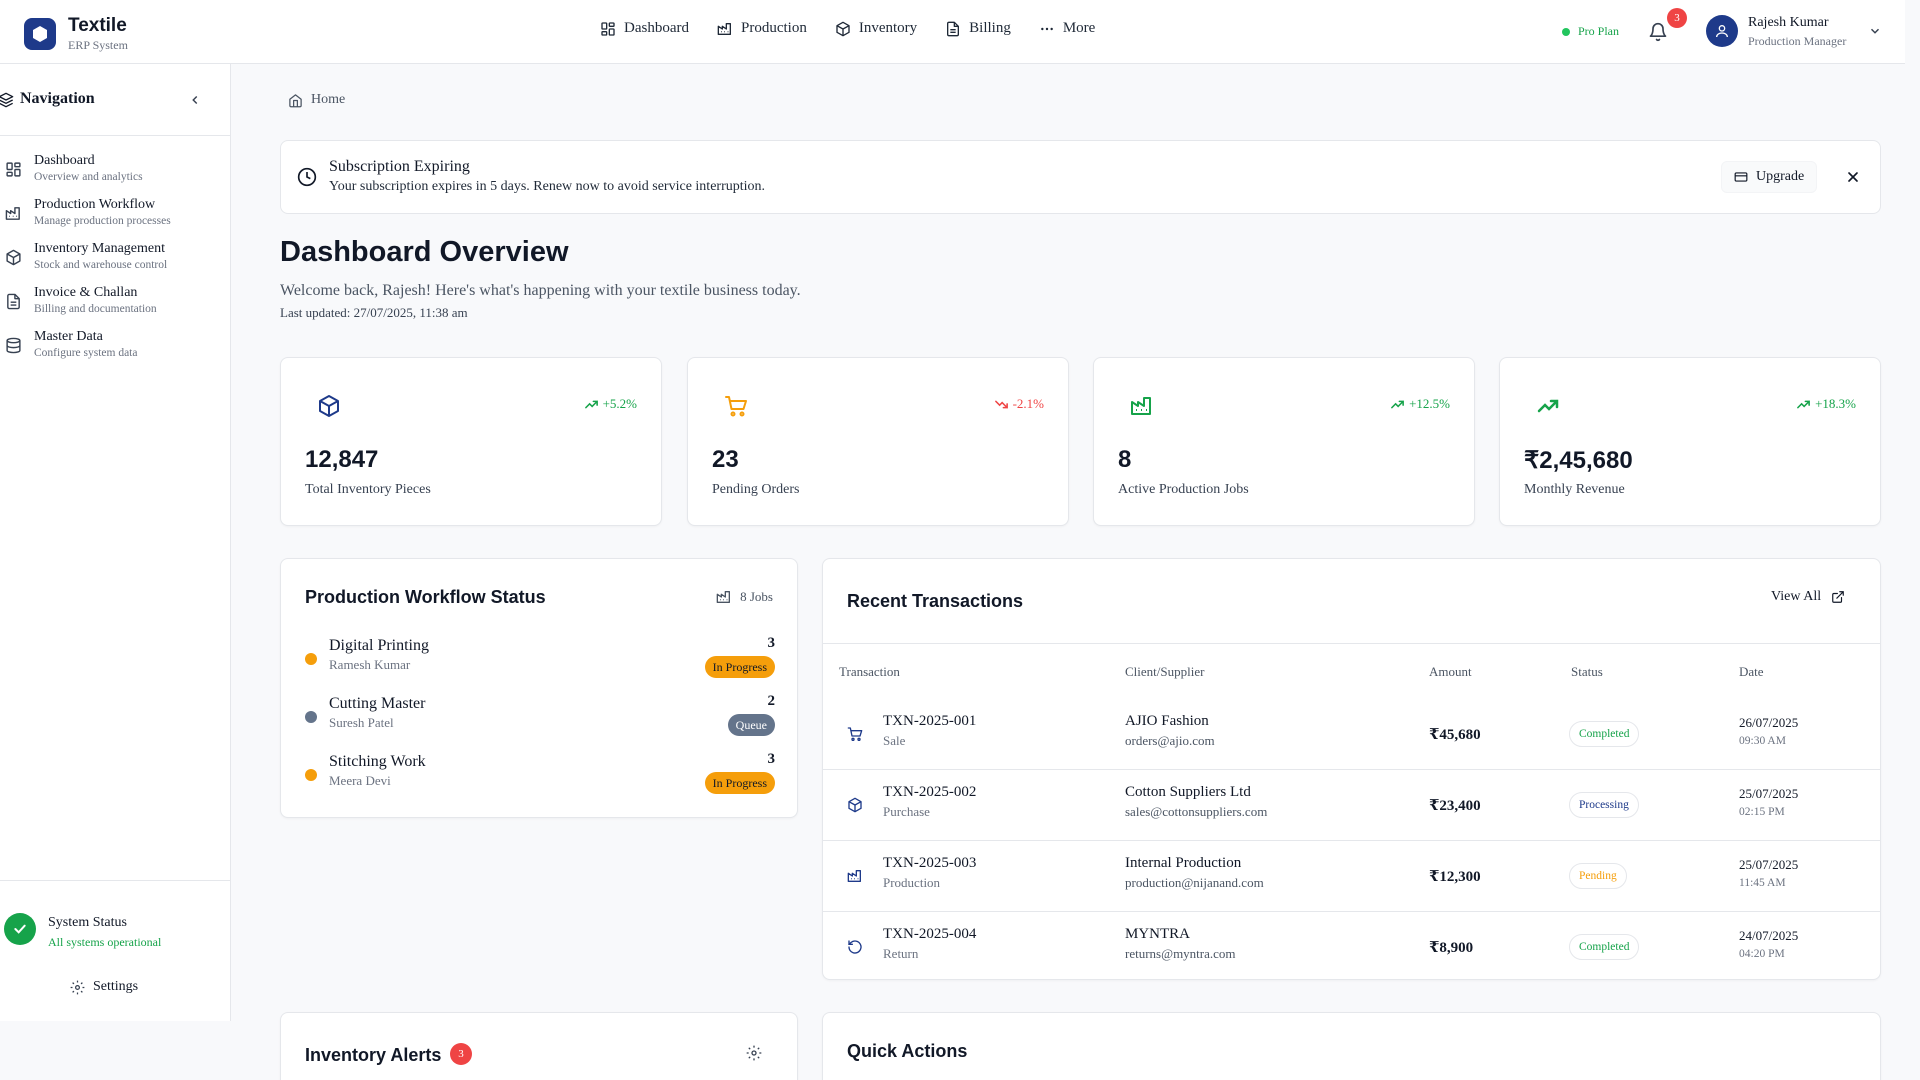 This screenshot has height=1080, width=1920. I want to click on status-check-icon, so click(20, 929).